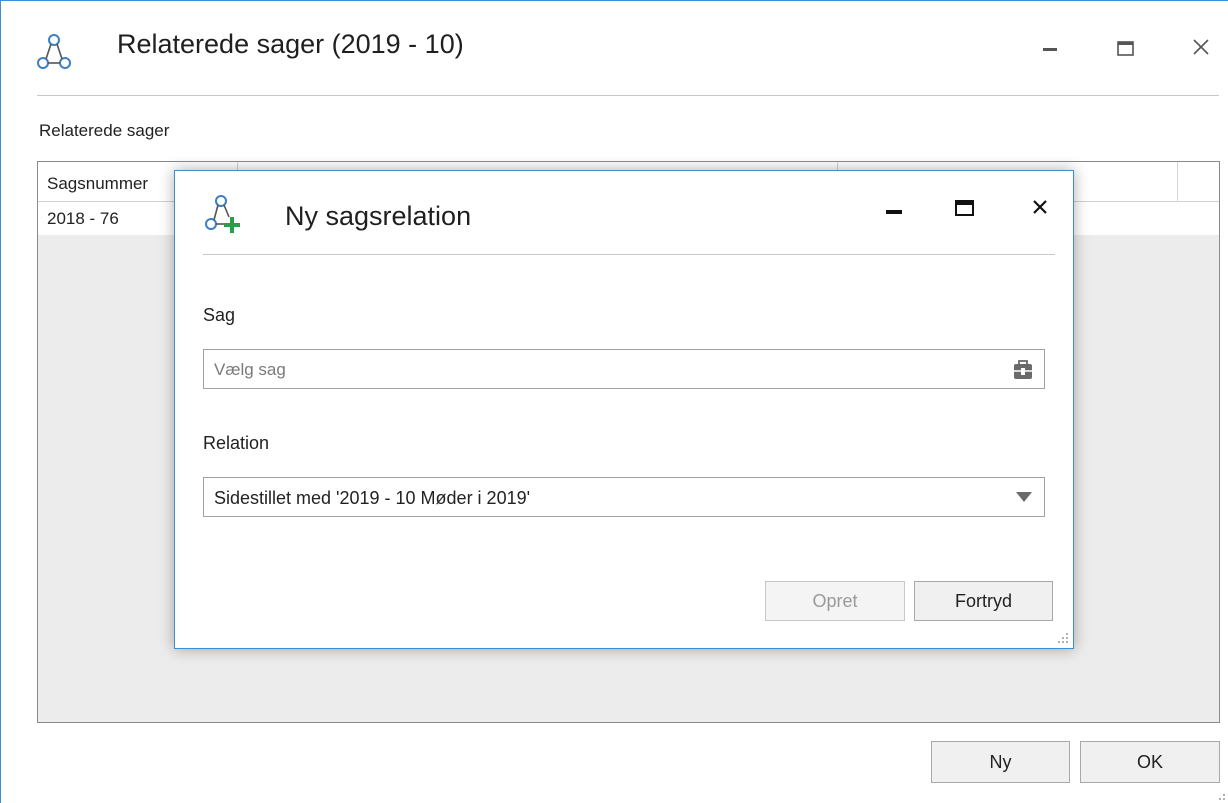 This screenshot has width=1228, height=803. I want to click on case-input-placeholder: Vælg sag, so click(250, 369).